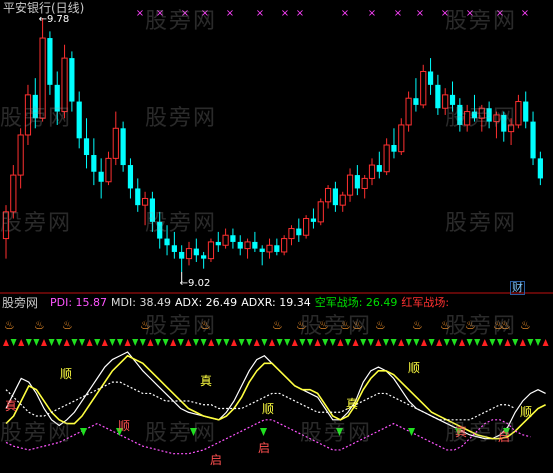 This screenshot has height=473, width=553. Describe the element at coordinates (504, 437) in the screenshot. I see `signal-text-mark: 启` at that location.